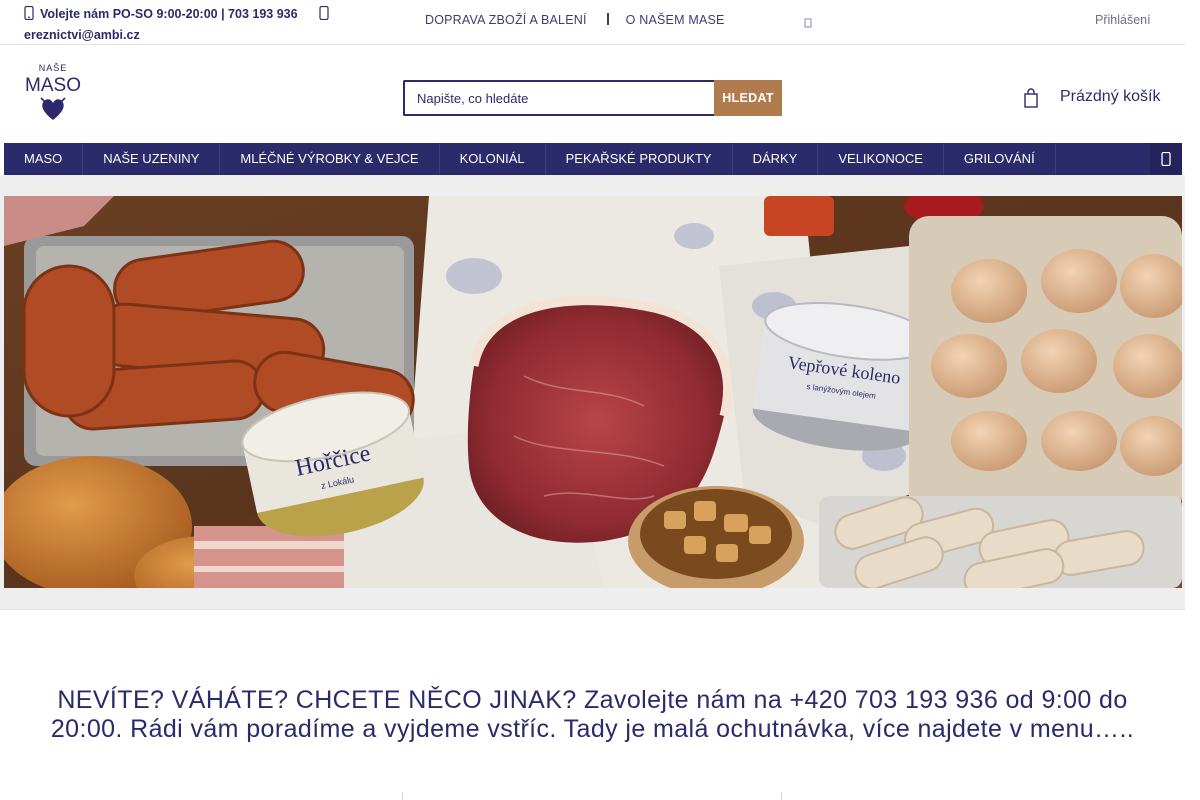  I want to click on logo-line1: NAŠE, so click(53, 68).